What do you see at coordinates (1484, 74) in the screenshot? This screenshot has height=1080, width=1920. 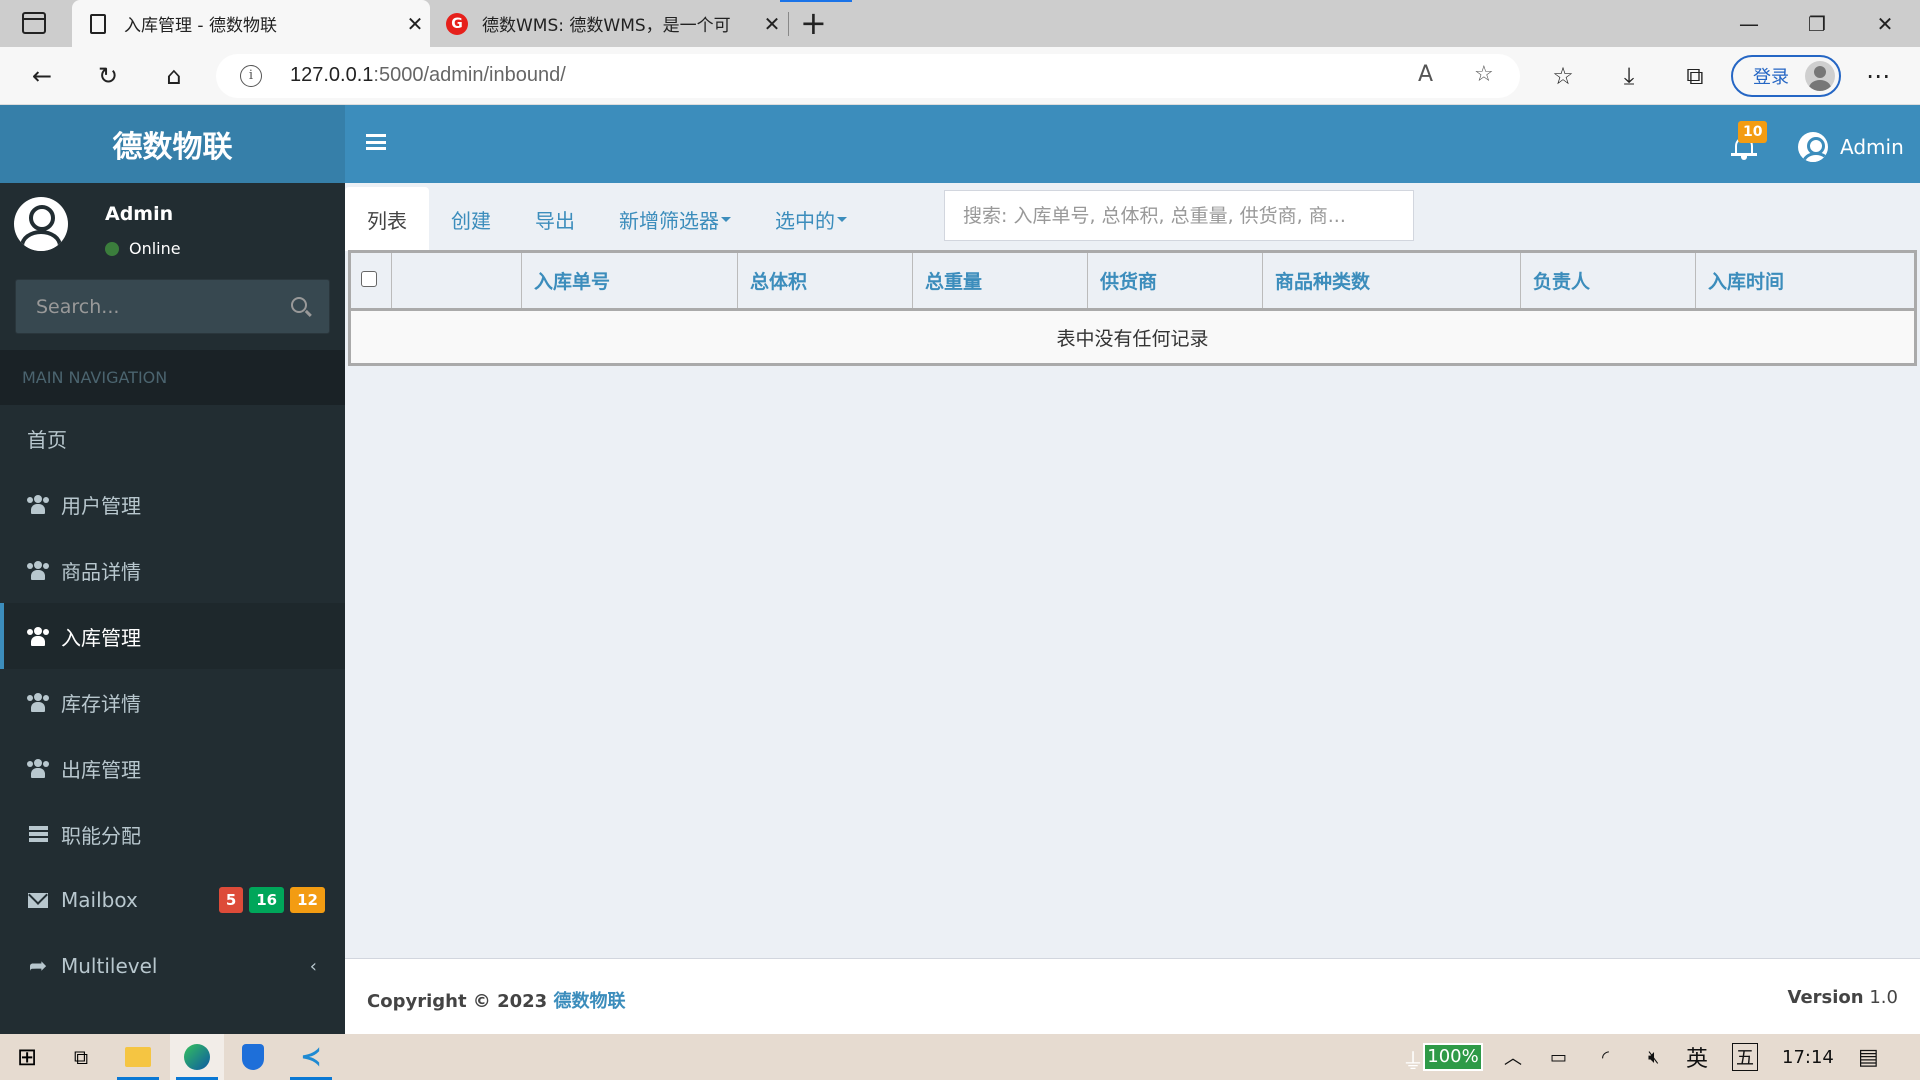 I see `add-favorite-icon: ☆` at bounding box center [1484, 74].